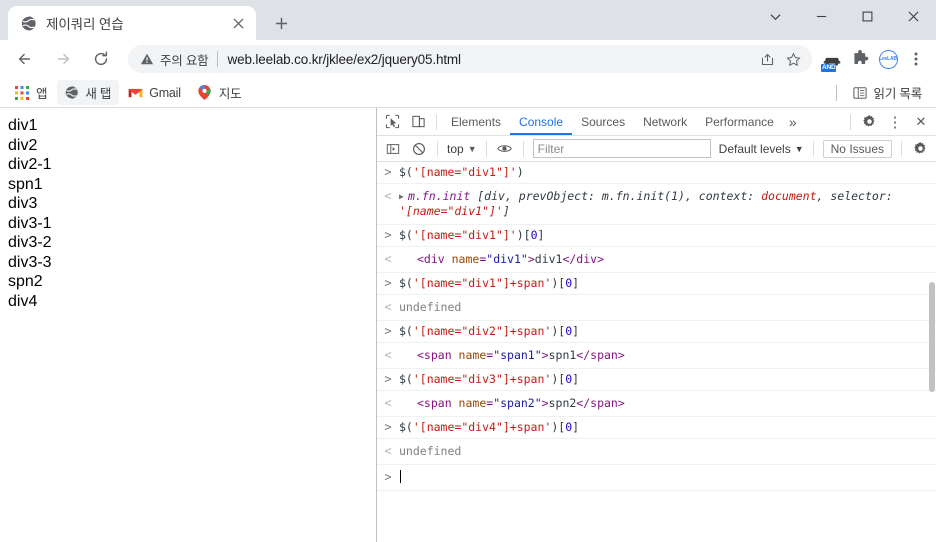 The image size is (936, 542). I want to click on bookmark-apps: 앱, so click(31, 92).